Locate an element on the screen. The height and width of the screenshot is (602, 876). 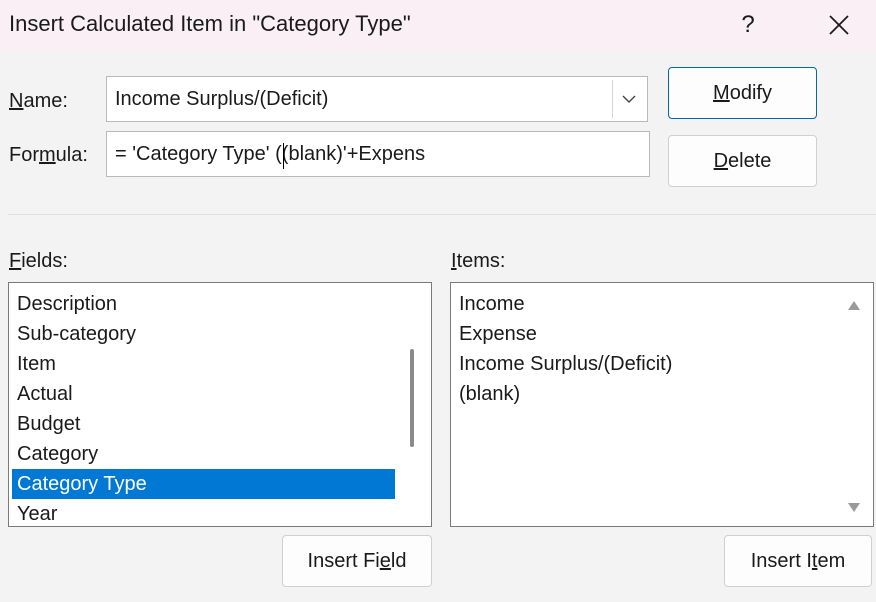
formula-label: Formula: is located at coordinates (48, 155).